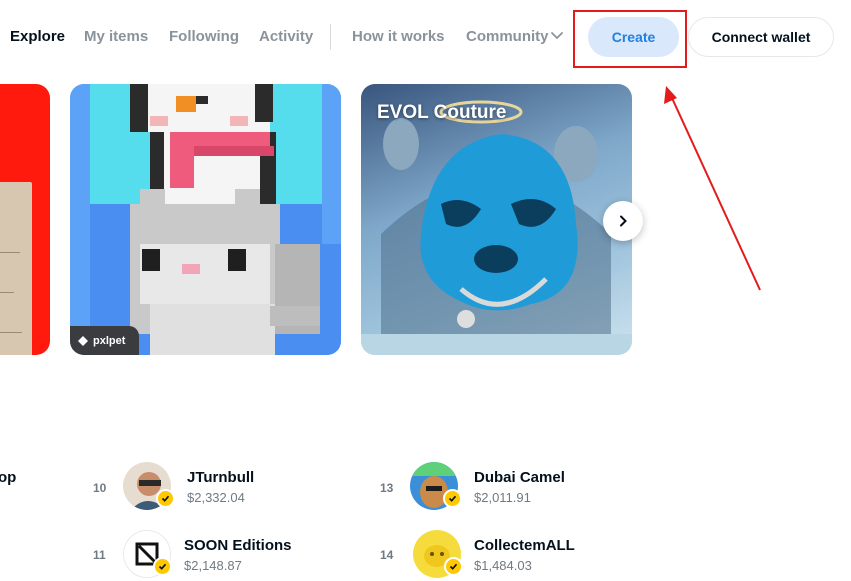  I want to click on nav-divider, so click(330, 37).